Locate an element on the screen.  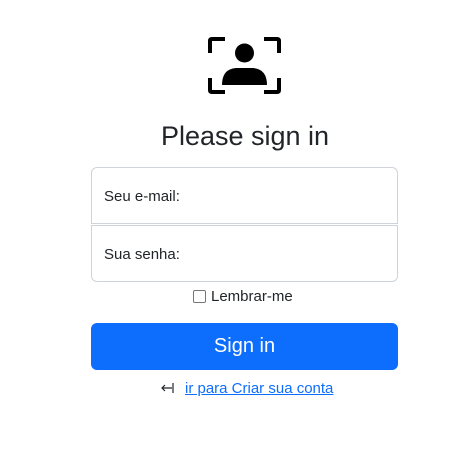
email-input is located at coordinates (244, 195).